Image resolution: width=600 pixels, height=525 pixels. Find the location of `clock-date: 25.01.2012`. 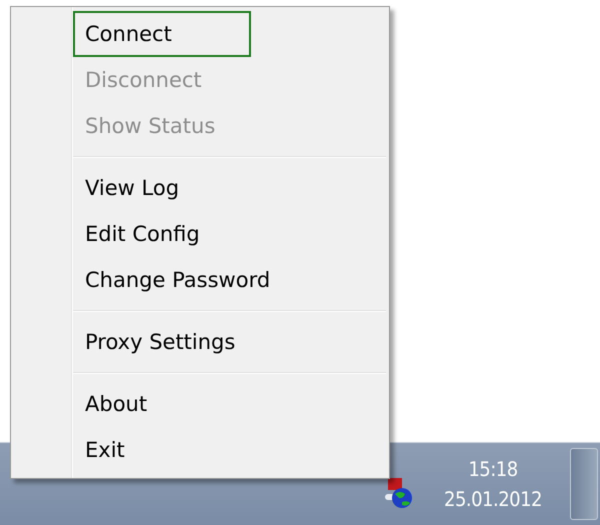

clock-date: 25.01.2012 is located at coordinates (493, 499).